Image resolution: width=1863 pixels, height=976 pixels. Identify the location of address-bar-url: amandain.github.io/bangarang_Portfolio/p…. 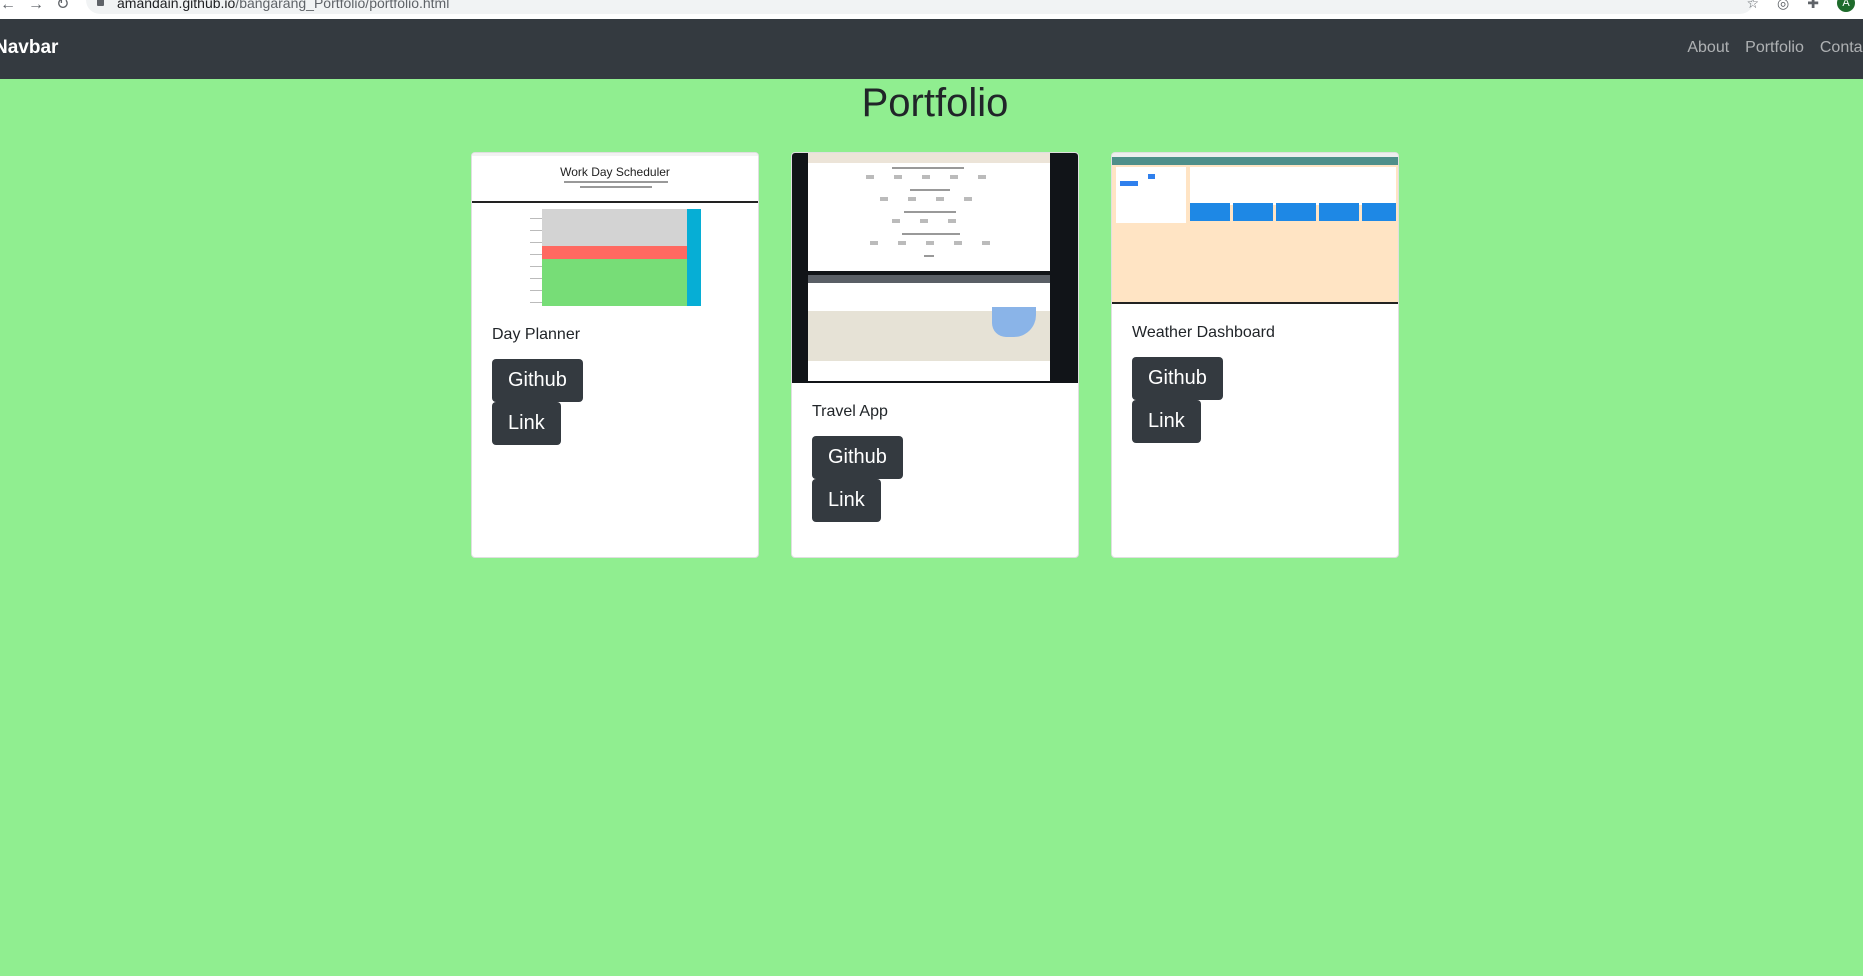
(283, 5).